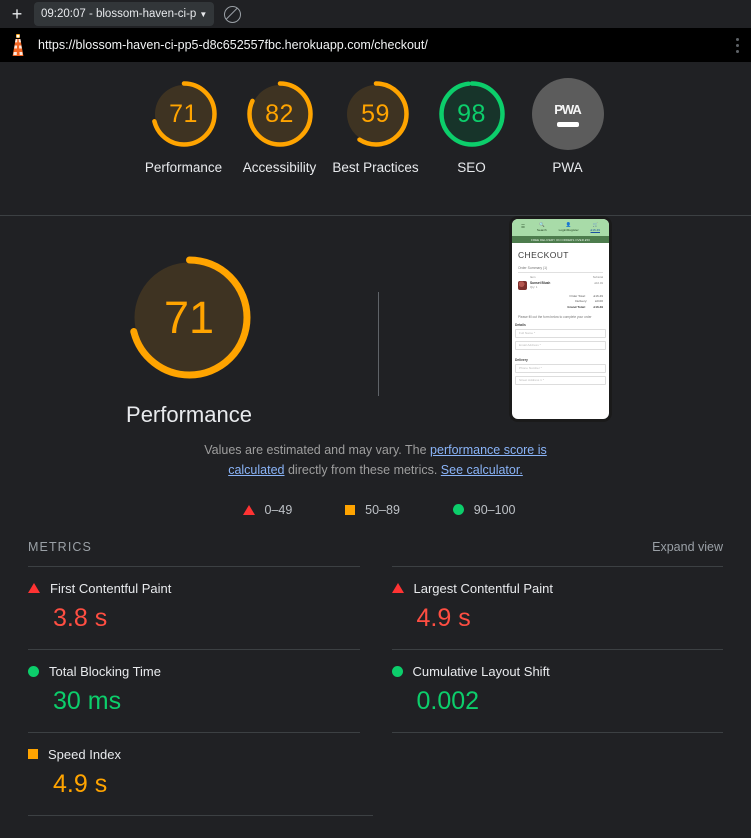 The height and width of the screenshot is (838, 751). Describe the element at coordinates (560, 272) in the screenshot. I see `thumb-divider` at that location.